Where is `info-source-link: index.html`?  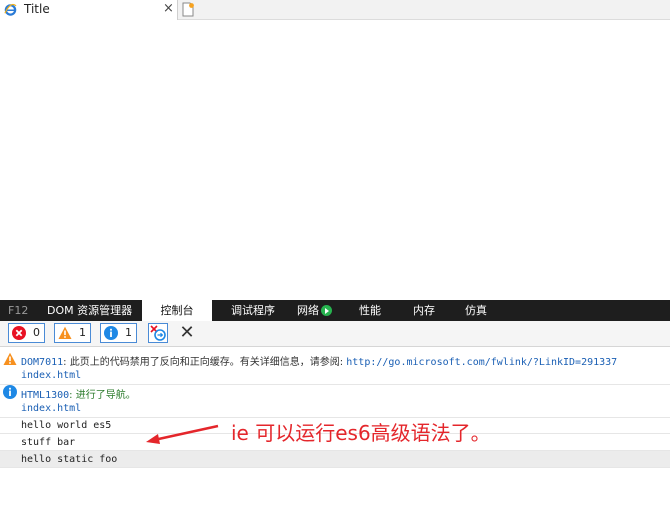
info-source-link: index.html is located at coordinates (51, 408).